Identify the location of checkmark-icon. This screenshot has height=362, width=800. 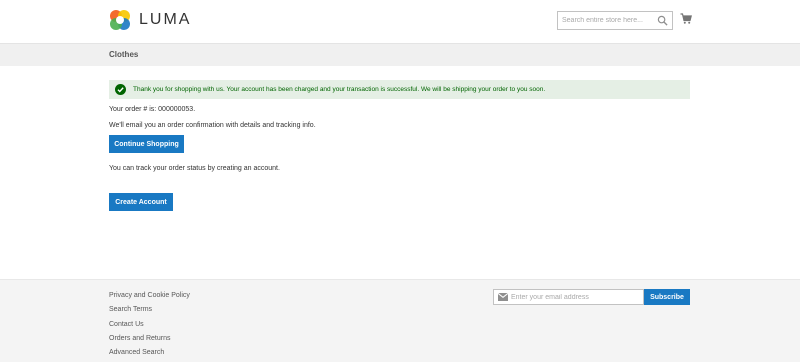
(120, 89).